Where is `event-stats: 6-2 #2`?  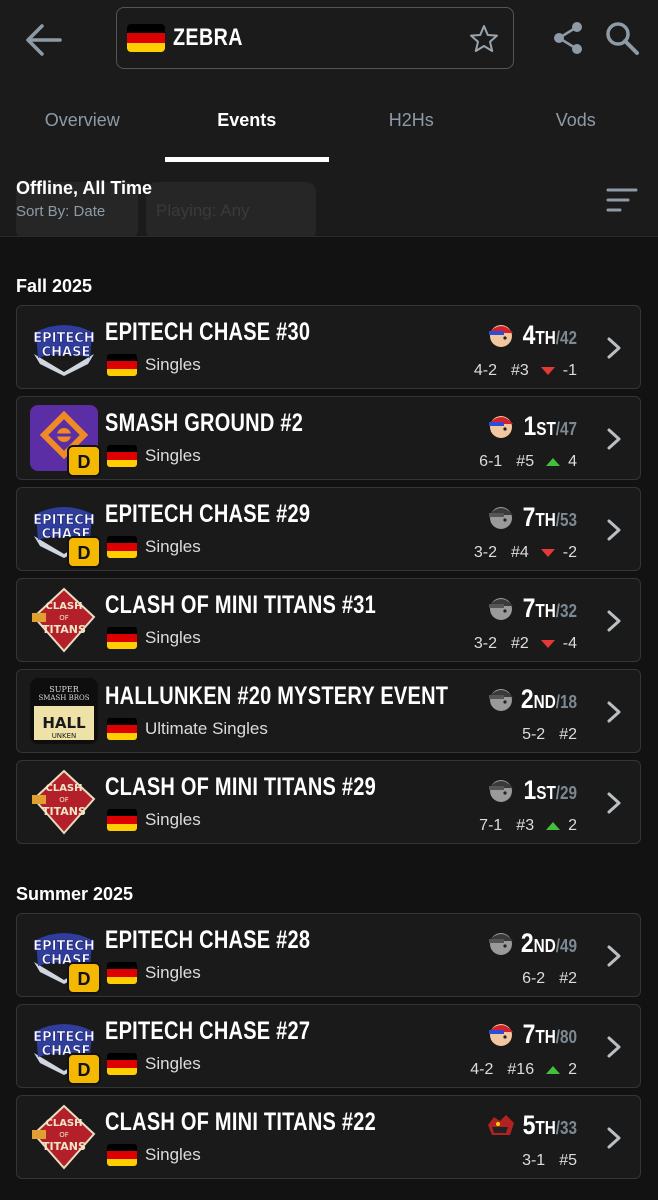
event-stats: 6-2 #2 is located at coordinates (545, 979).